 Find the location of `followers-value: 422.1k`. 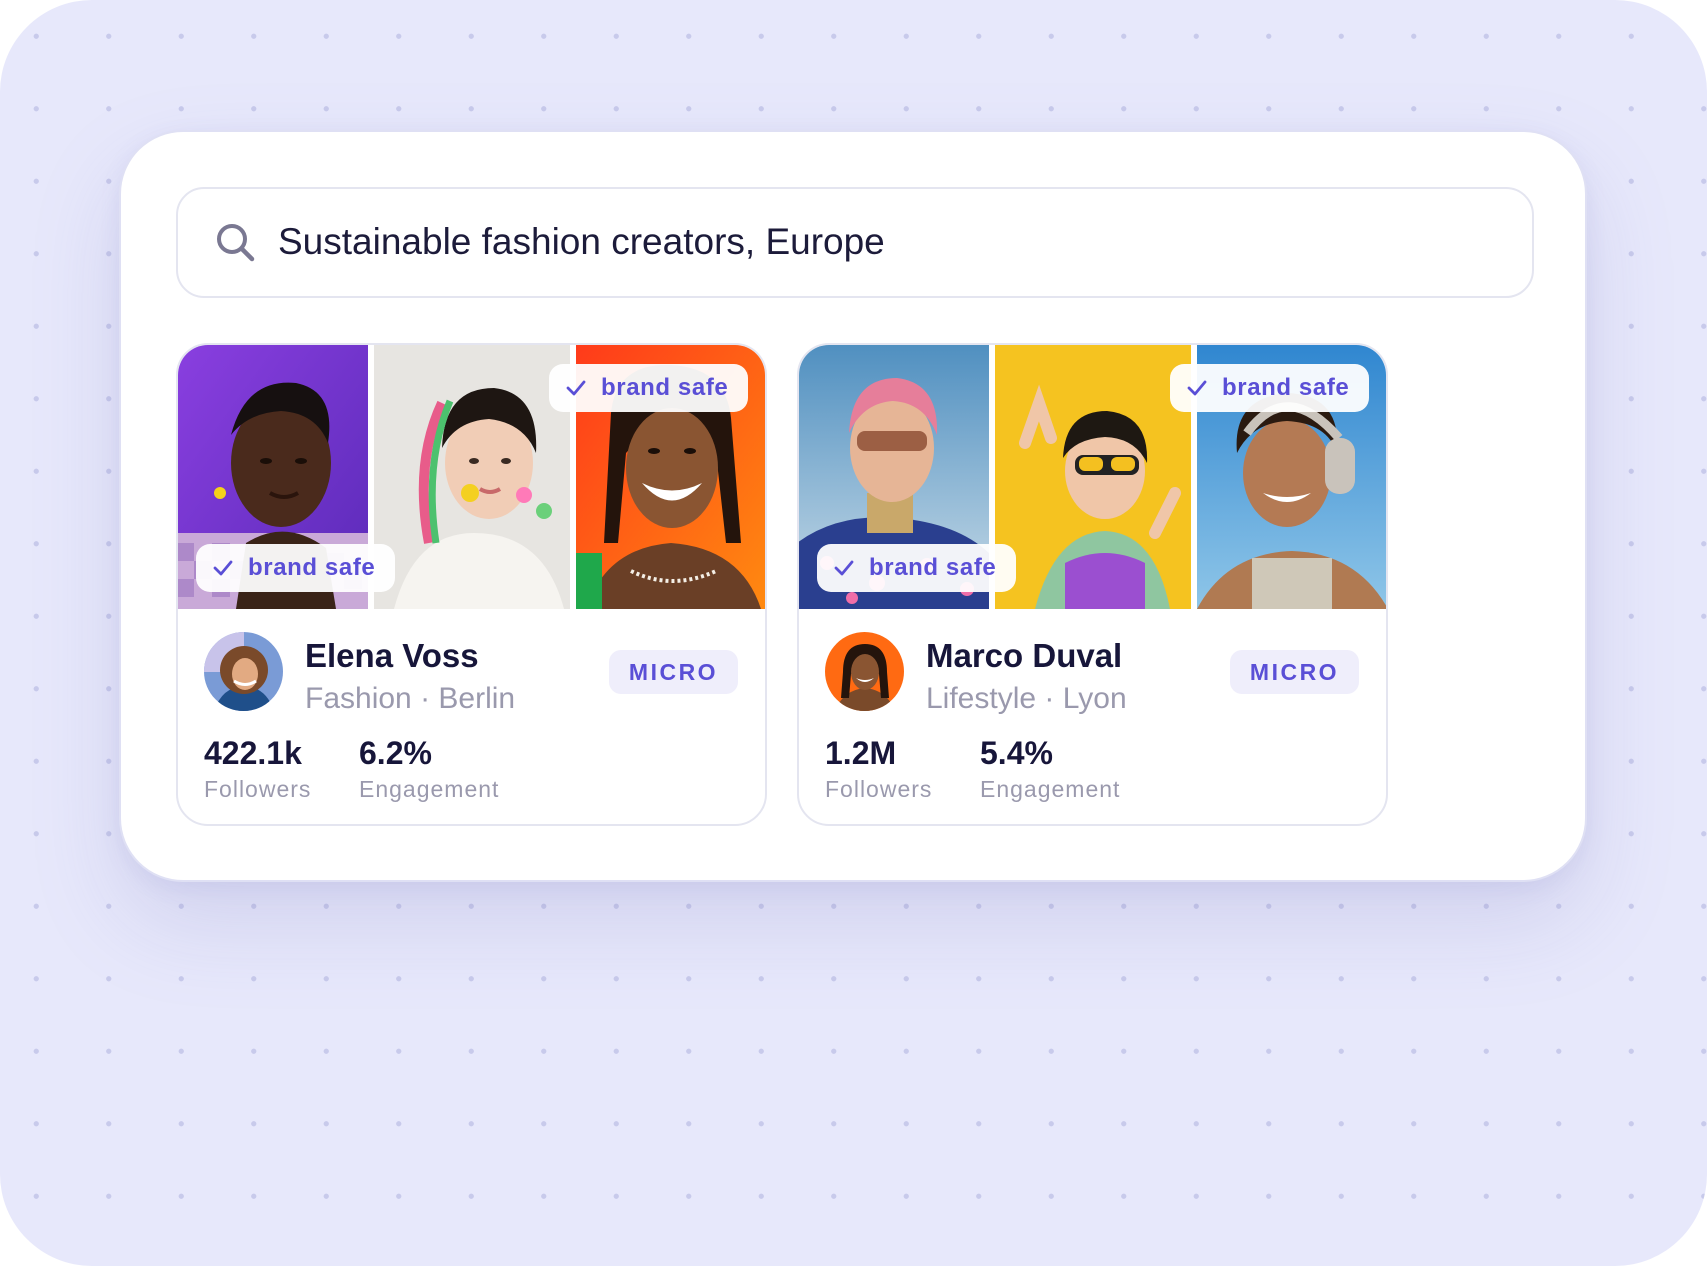

followers-value: 422.1k is located at coordinates (253, 753).